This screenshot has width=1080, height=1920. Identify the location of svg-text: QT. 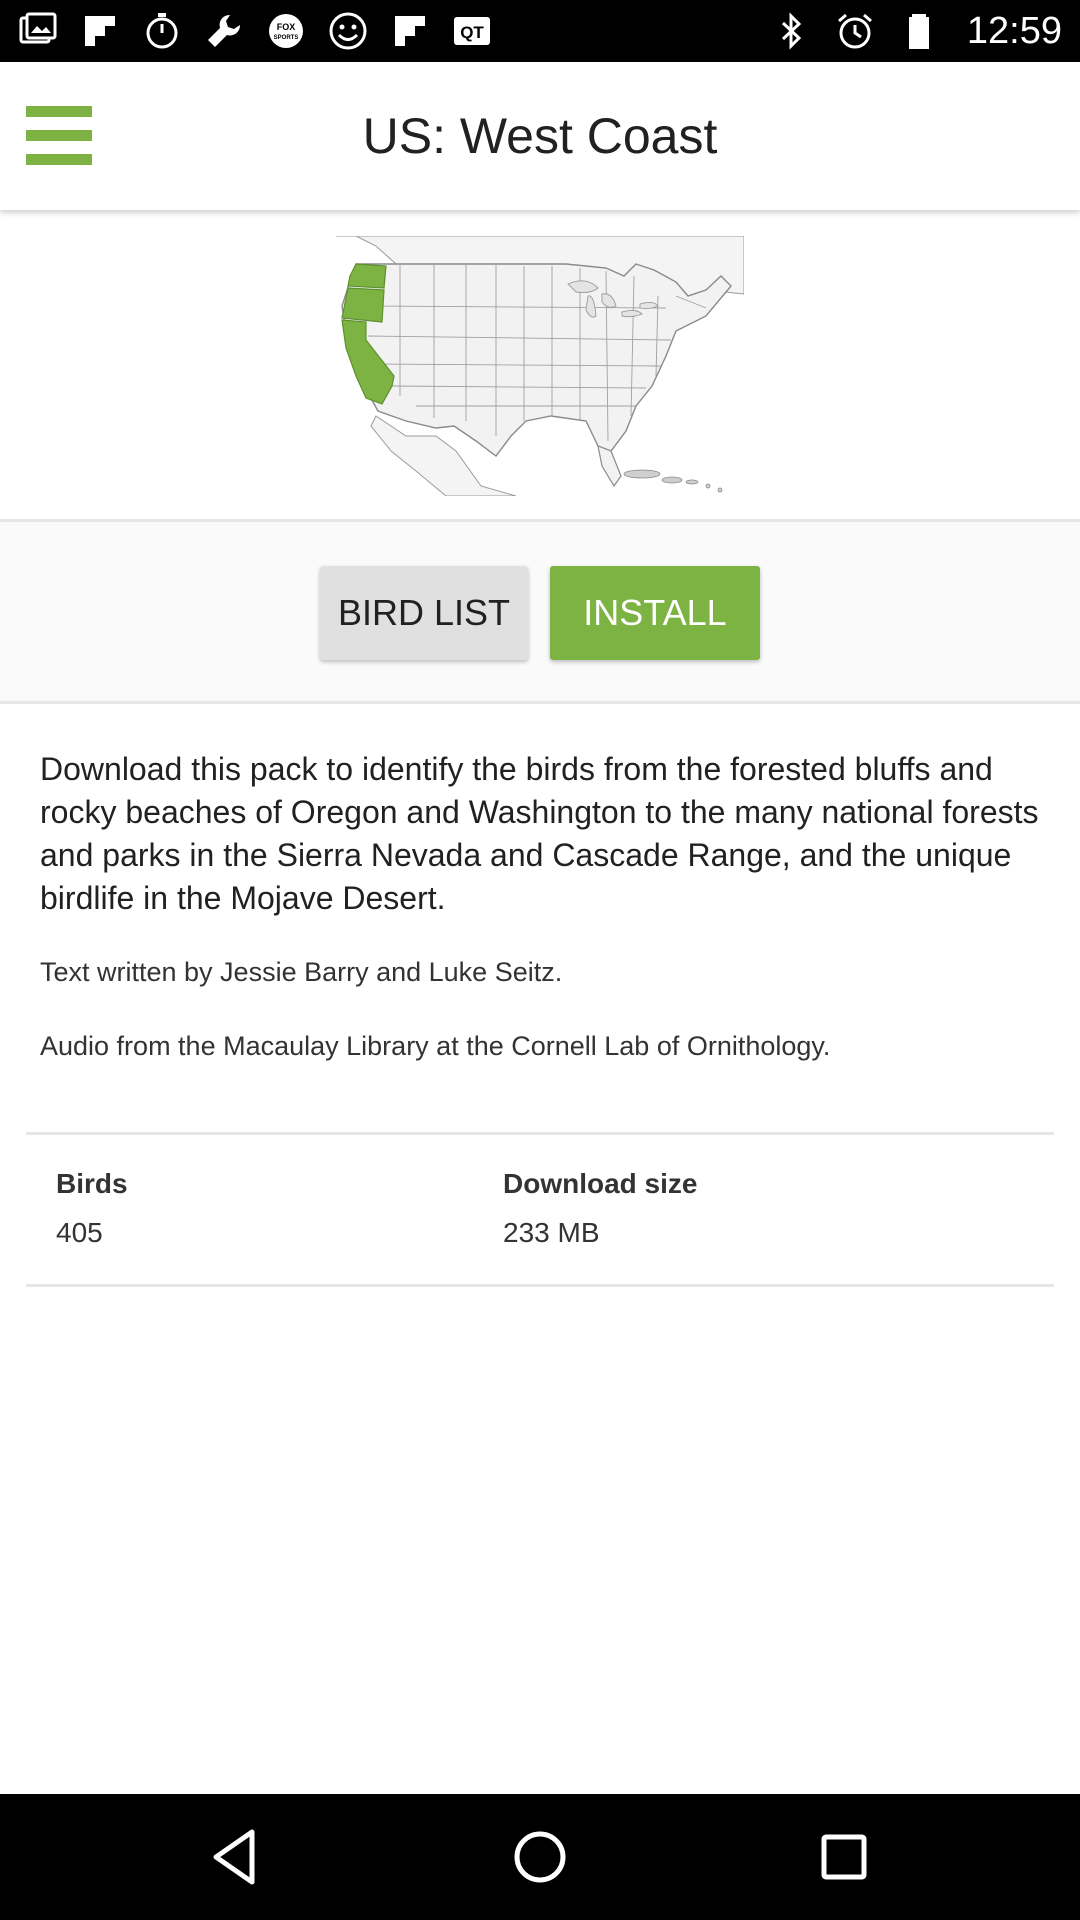
(472, 32).